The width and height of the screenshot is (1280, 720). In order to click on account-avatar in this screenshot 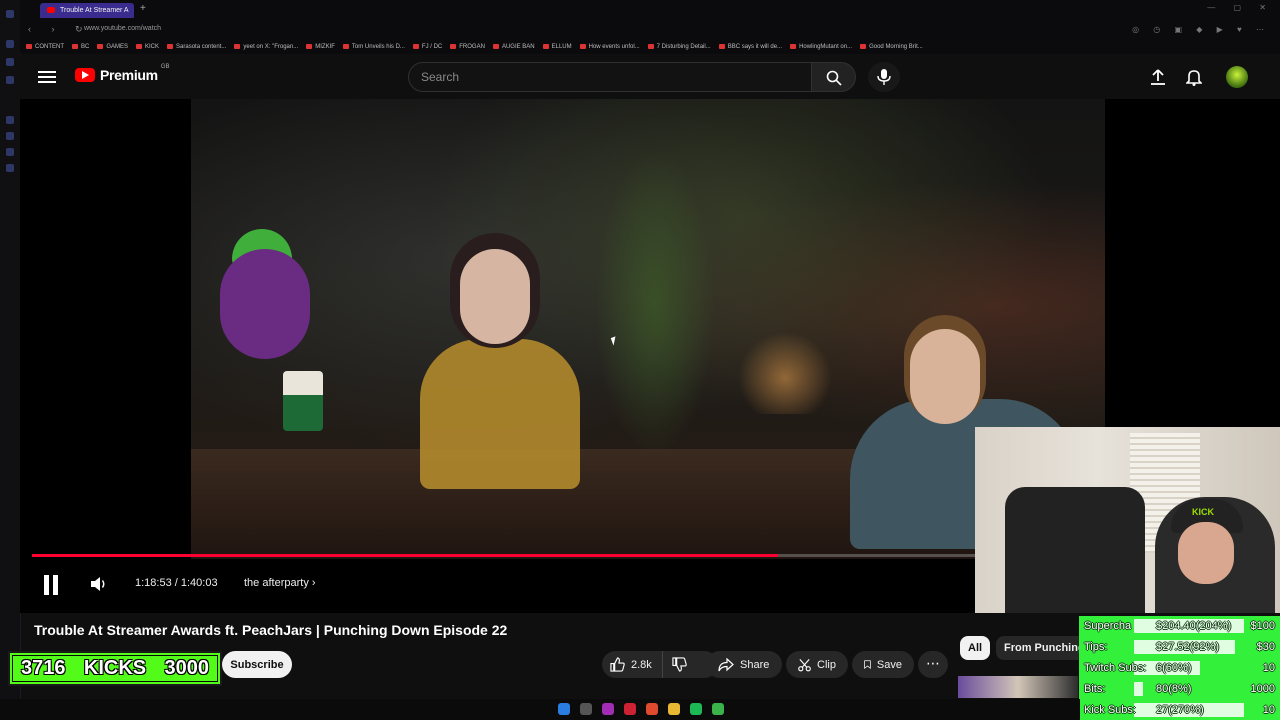, I will do `click(1237, 77)`.